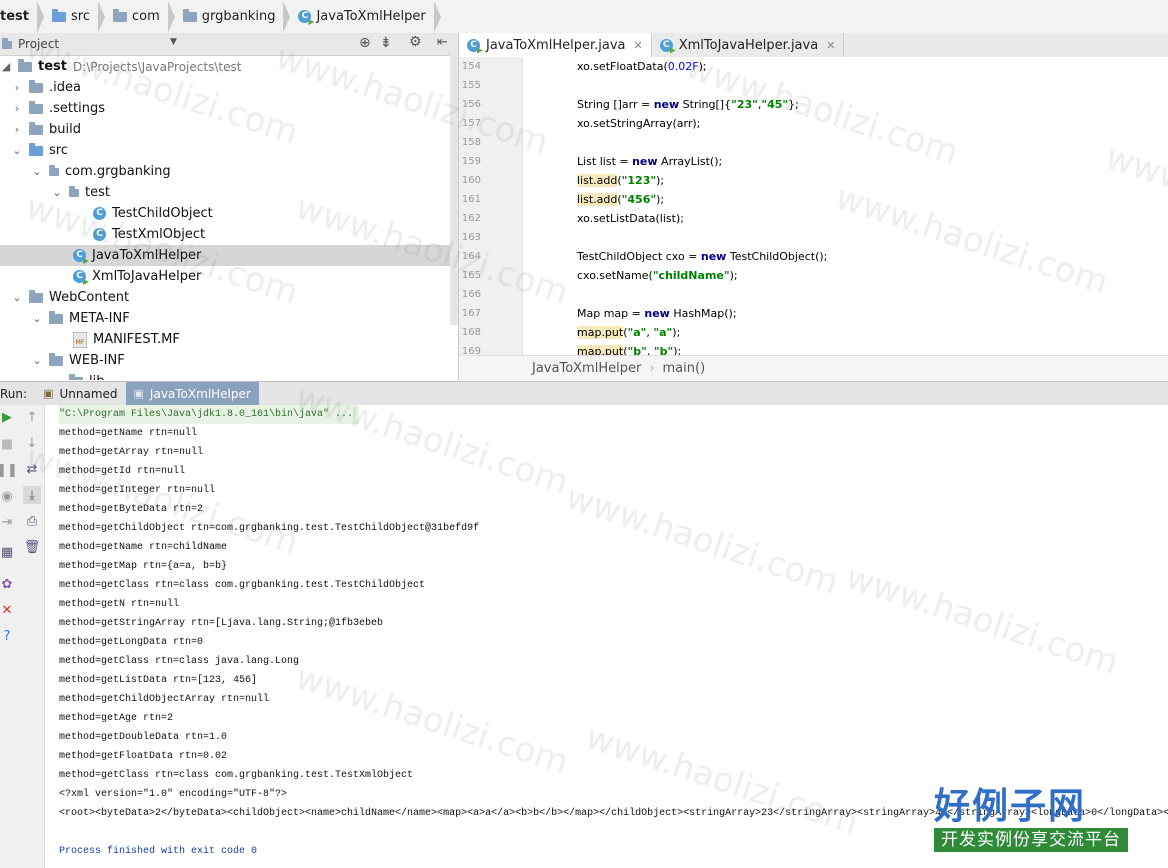  I want to click on rerun-icon: ▶, so click(7, 417).